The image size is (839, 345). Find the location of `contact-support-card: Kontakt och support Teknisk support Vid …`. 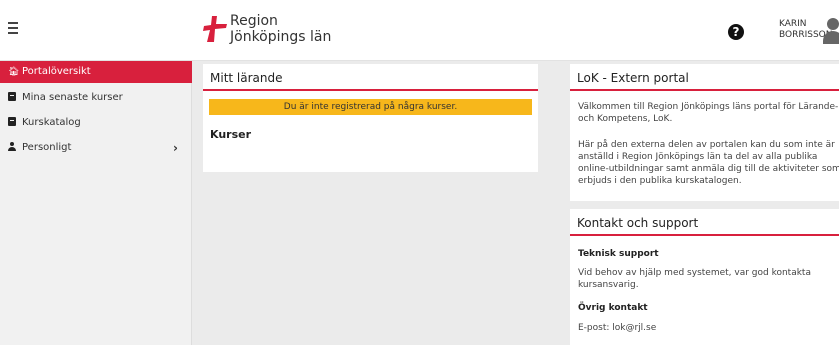

contact-support-card: Kontakt och support Teknisk support Vid … is located at coordinates (704, 277).